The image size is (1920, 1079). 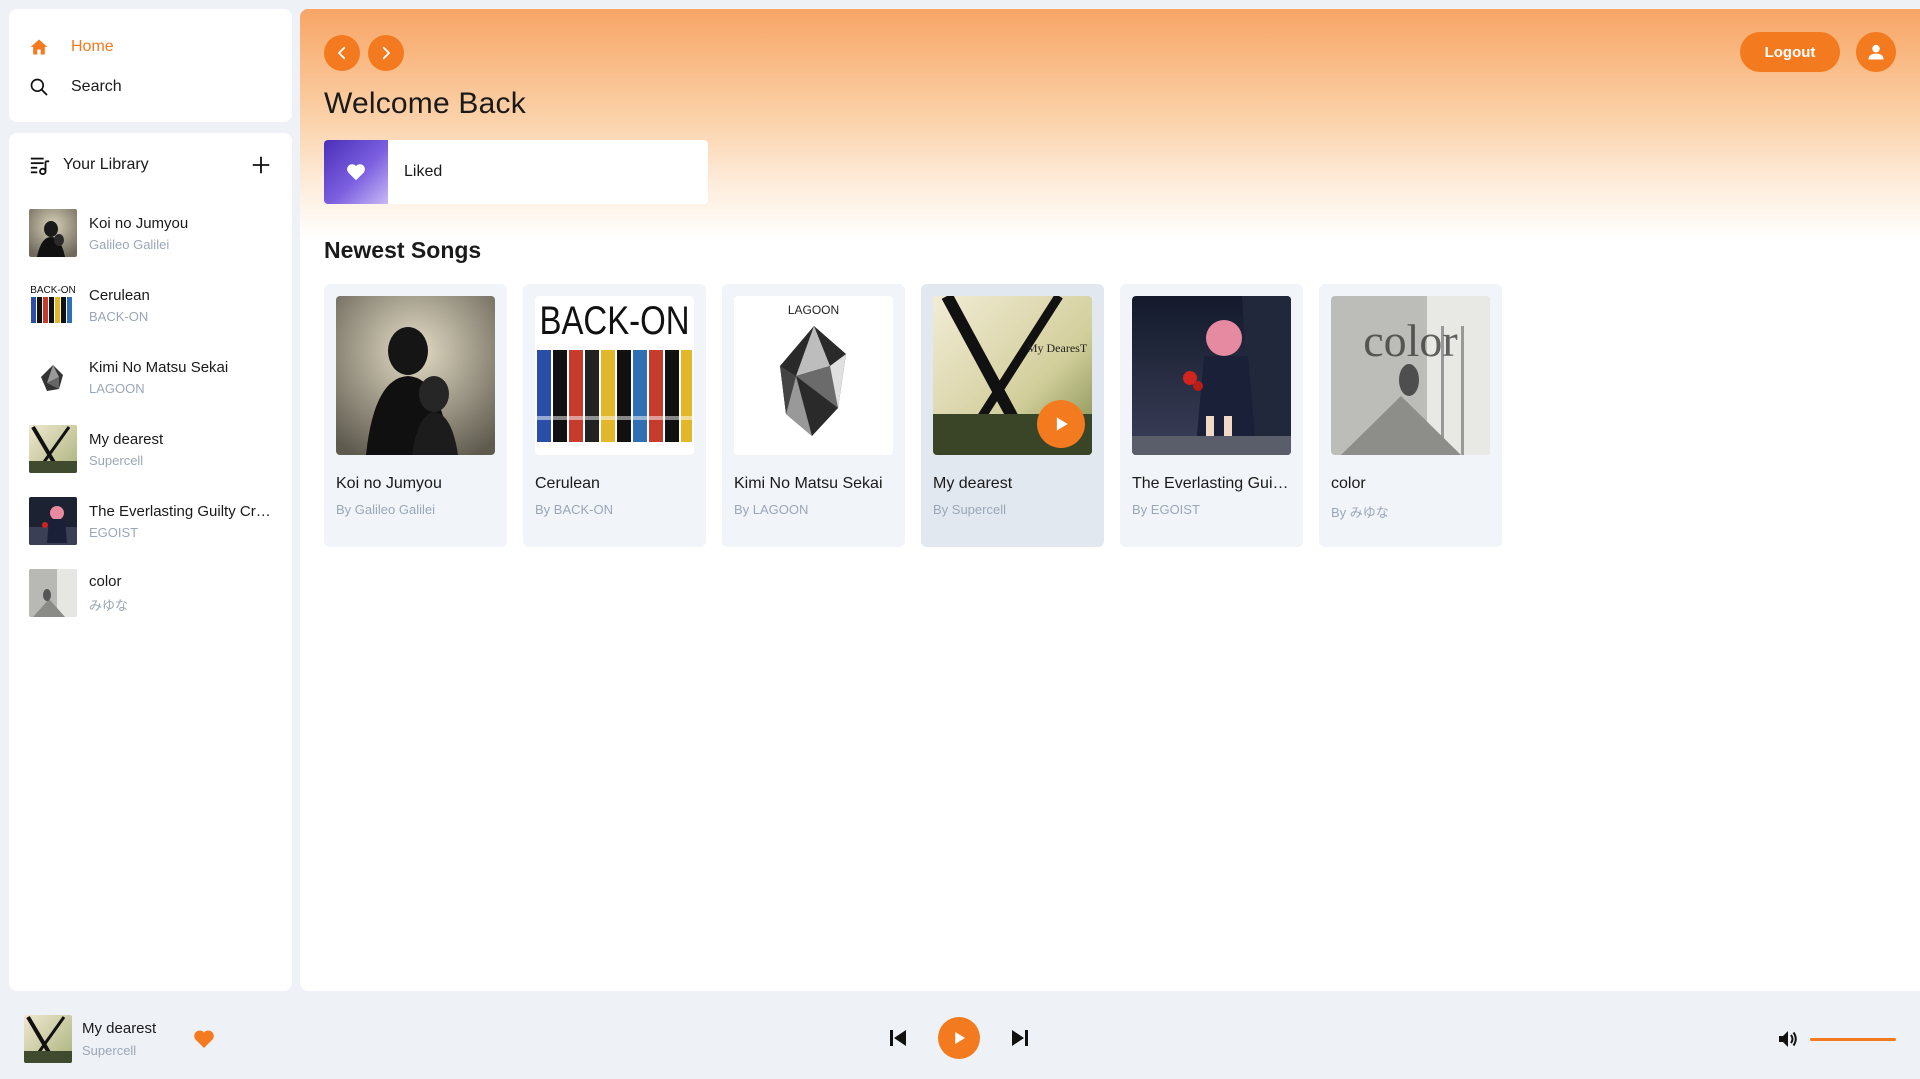 I want to click on search-icon, so click(x=39, y=87).